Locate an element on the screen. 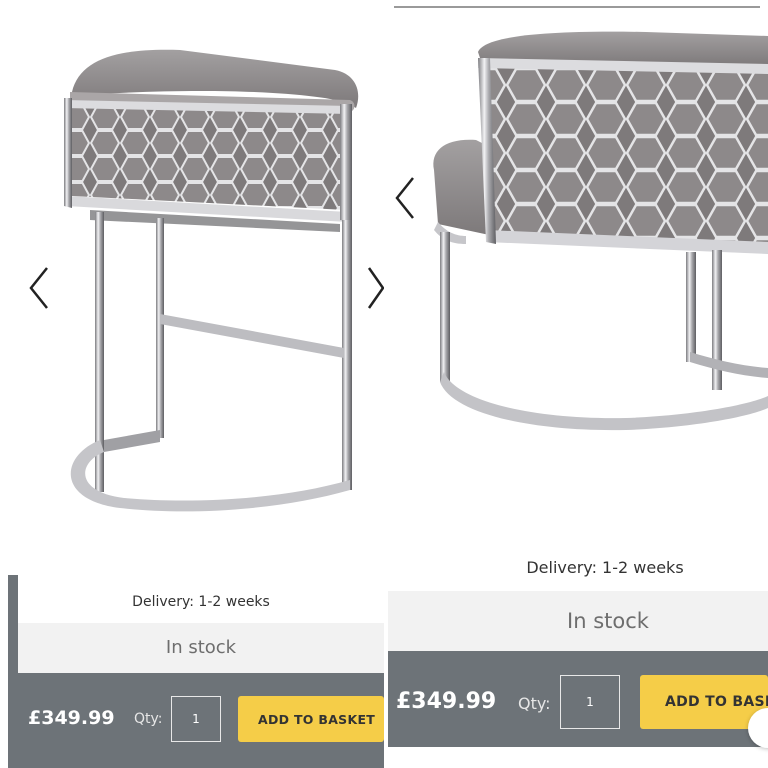 Image resolution: width=768 pixels, height=768 pixels. add-to-basket-button: ADD TO BASKET is located at coordinates (311, 719).